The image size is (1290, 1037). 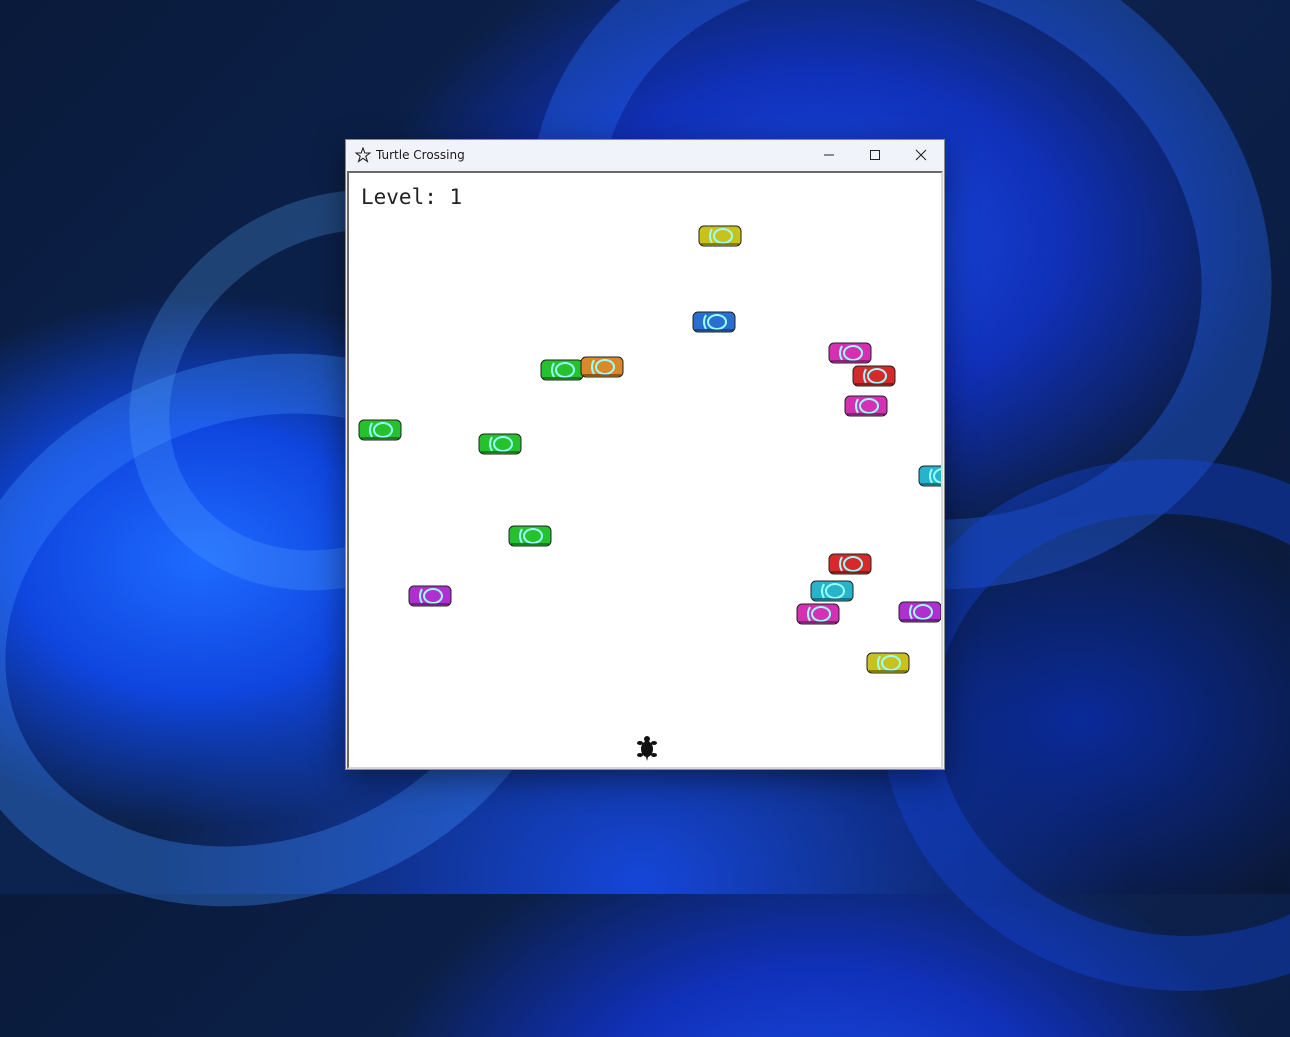 I want to click on minimize-icon, so click(x=829, y=155).